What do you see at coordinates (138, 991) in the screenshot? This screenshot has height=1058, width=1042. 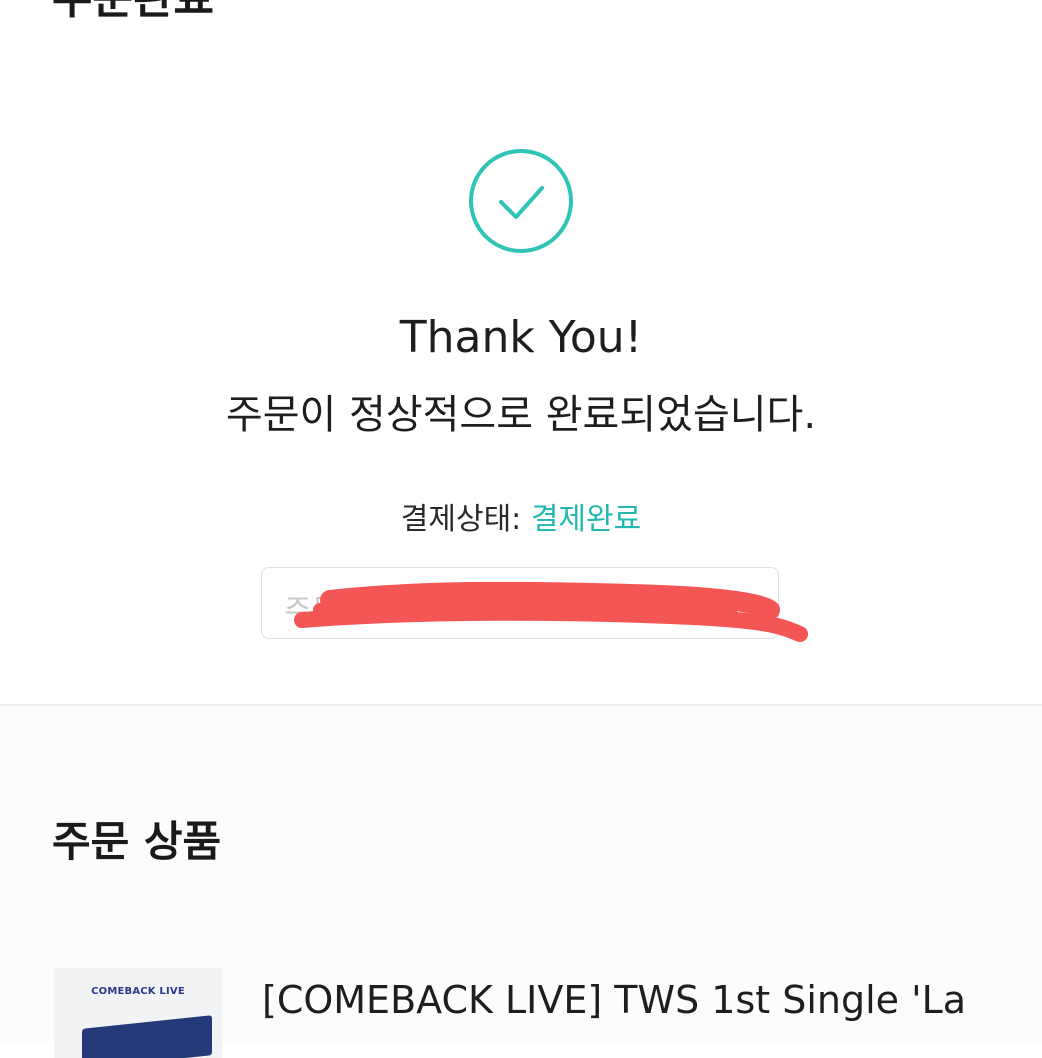 I see `thumbnail-text: COMEBACK LIVE` at bounding box center [138, 991].